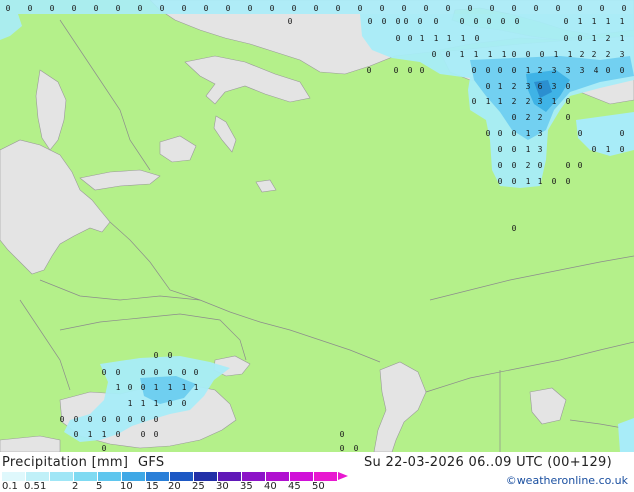  What do you see at coordinates (343, 476) in the screenshot?
I see `scale-arrow` at bounding box center [343, 476].